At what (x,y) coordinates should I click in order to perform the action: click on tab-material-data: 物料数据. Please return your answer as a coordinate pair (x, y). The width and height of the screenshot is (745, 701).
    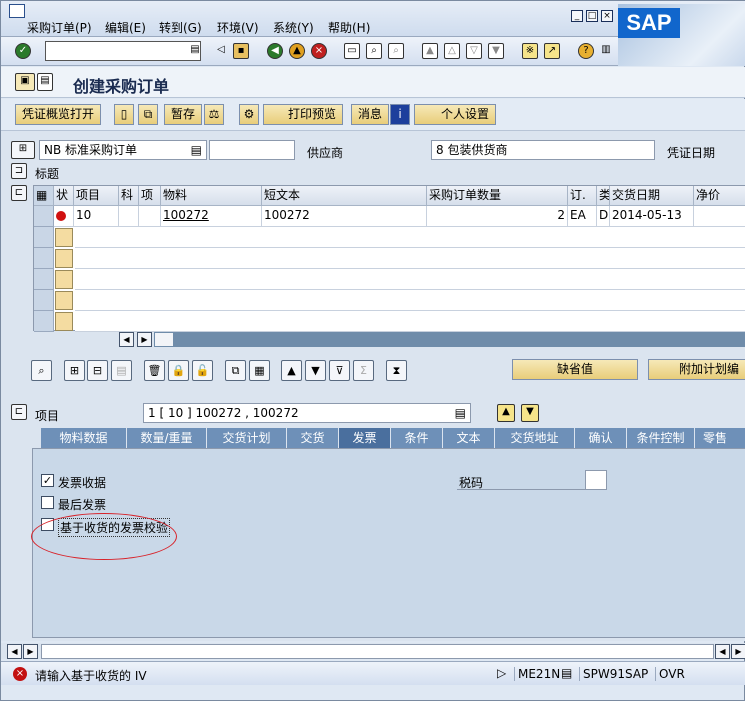
    Looking at the image, I should click on (84, 438).